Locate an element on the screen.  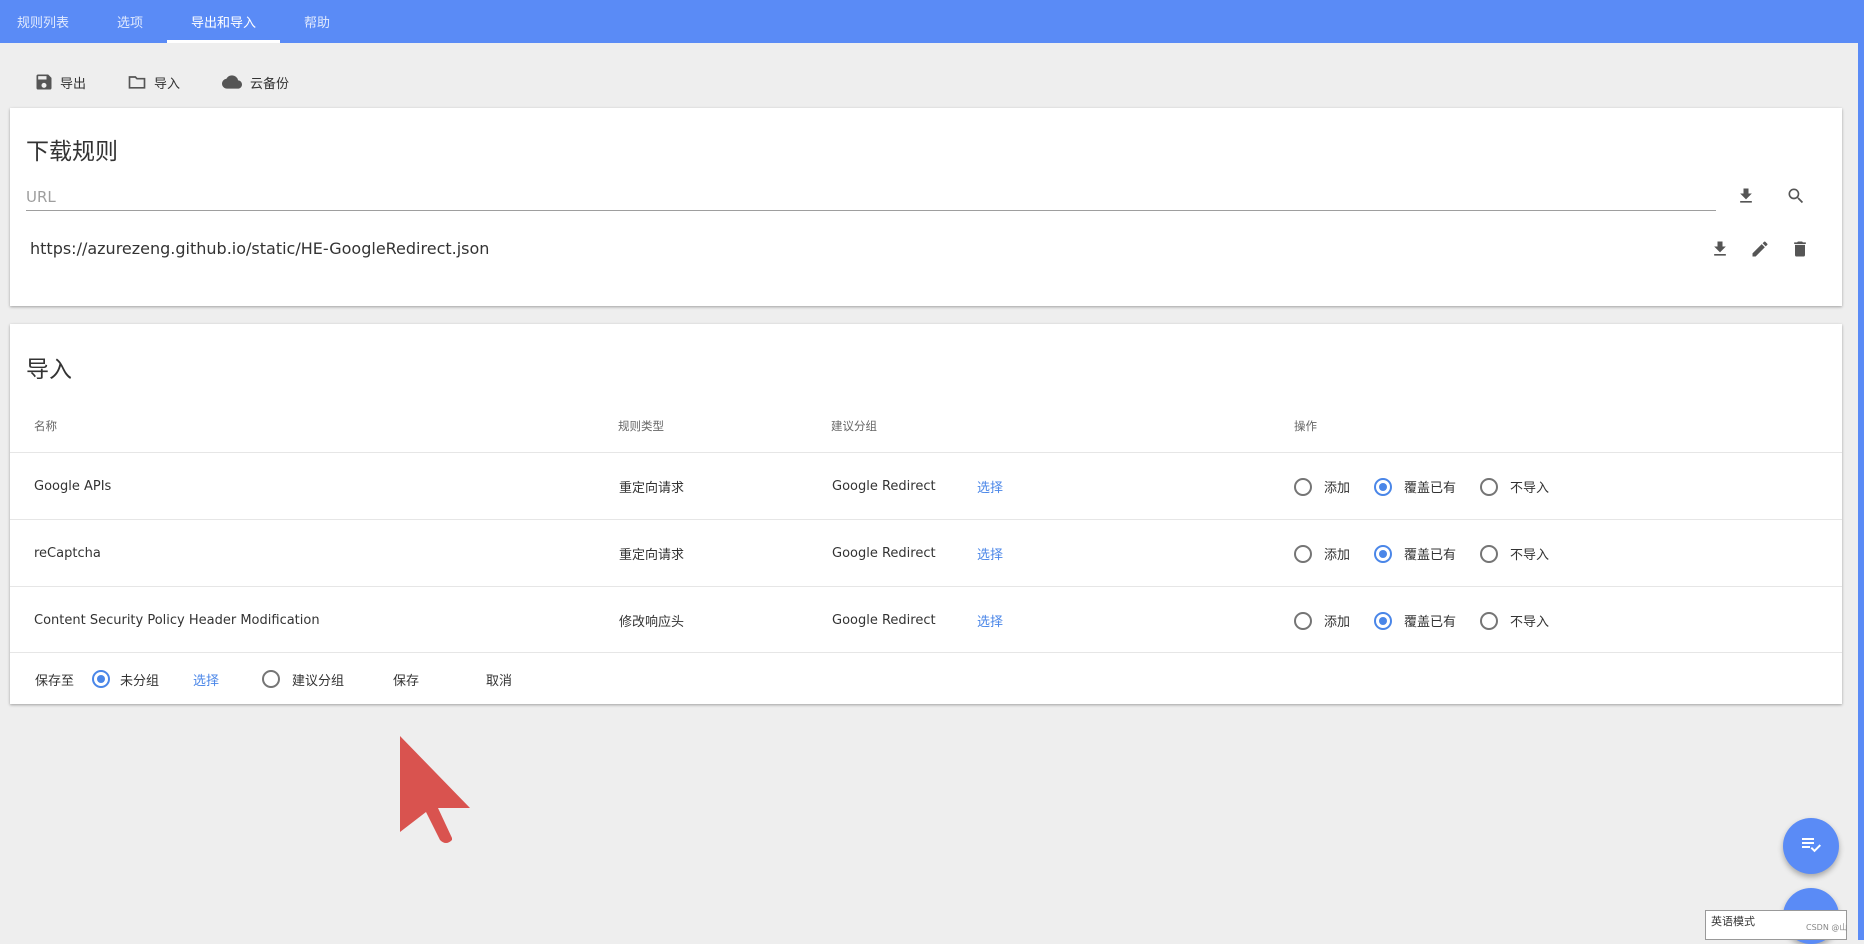
rule-edit-button is located at coordinates (1760, 251).